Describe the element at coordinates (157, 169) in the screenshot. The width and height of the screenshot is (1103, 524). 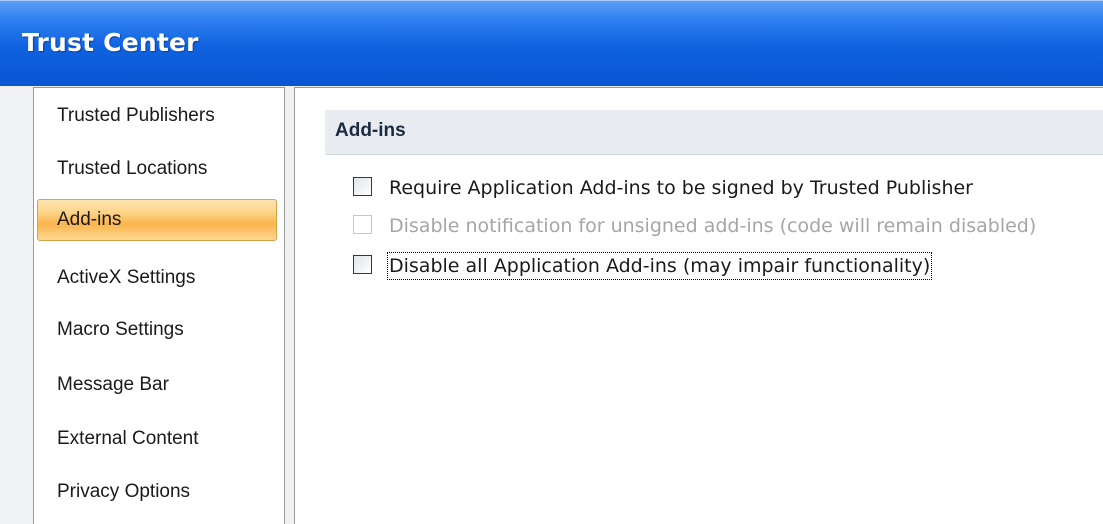
I see `sidebar-item-trusted-locations: Trusted Locations` at that location.